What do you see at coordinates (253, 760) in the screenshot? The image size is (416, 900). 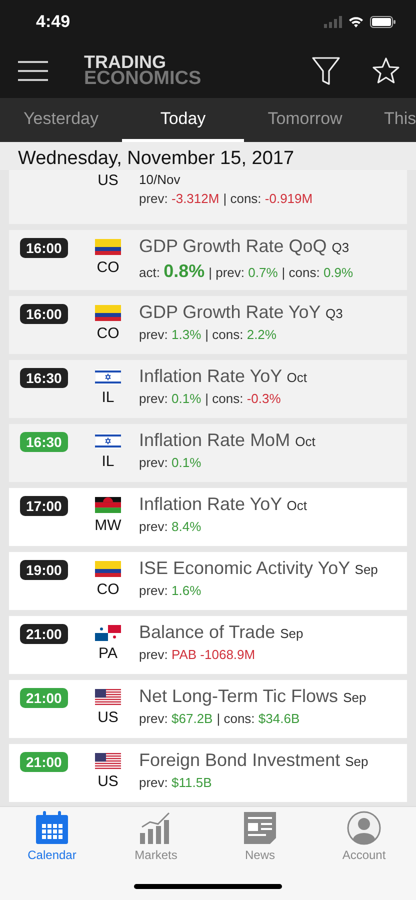 I see `event-title: Foreign Bond Investment Sep` at bounding box center [253, 760].